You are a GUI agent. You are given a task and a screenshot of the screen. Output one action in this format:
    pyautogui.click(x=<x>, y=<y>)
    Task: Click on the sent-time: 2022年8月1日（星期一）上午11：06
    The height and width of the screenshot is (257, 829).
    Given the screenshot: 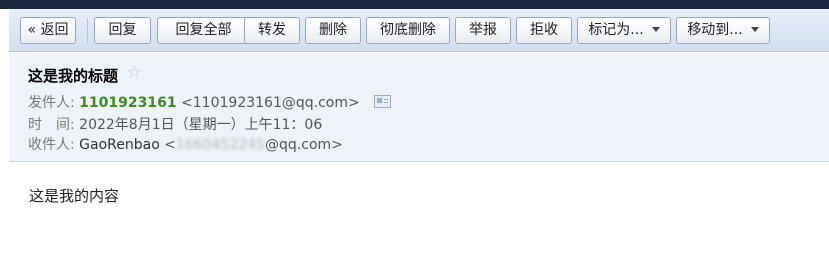 What is the action you would take?
    pyautogui.click(x=201, y=125)
    